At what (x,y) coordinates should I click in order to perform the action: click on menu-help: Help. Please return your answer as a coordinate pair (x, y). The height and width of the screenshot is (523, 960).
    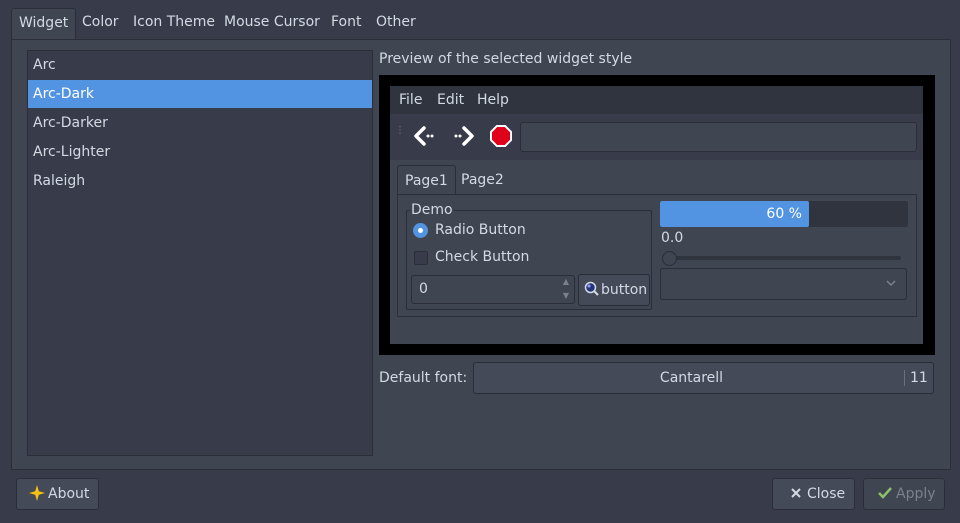
    Looking at the image, I should click on (493, 100).